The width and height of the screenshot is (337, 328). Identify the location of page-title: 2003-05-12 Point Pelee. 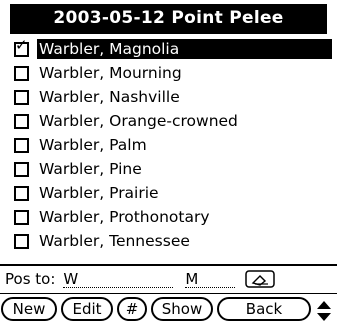
(168, 18).